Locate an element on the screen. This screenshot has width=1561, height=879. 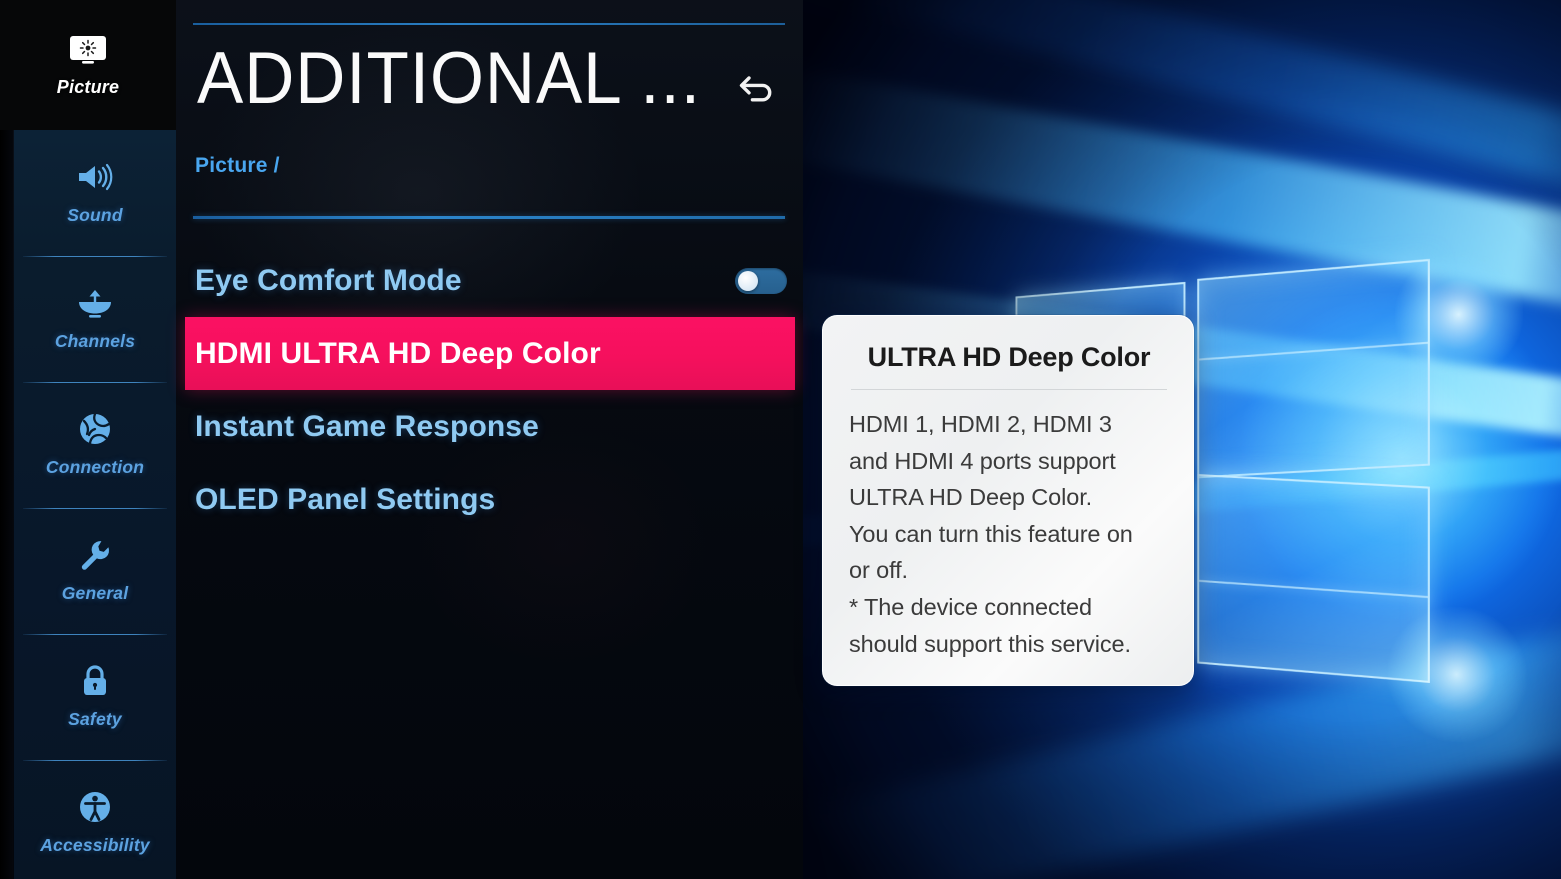
accessibility-icon is located at coordinates (95, 807).